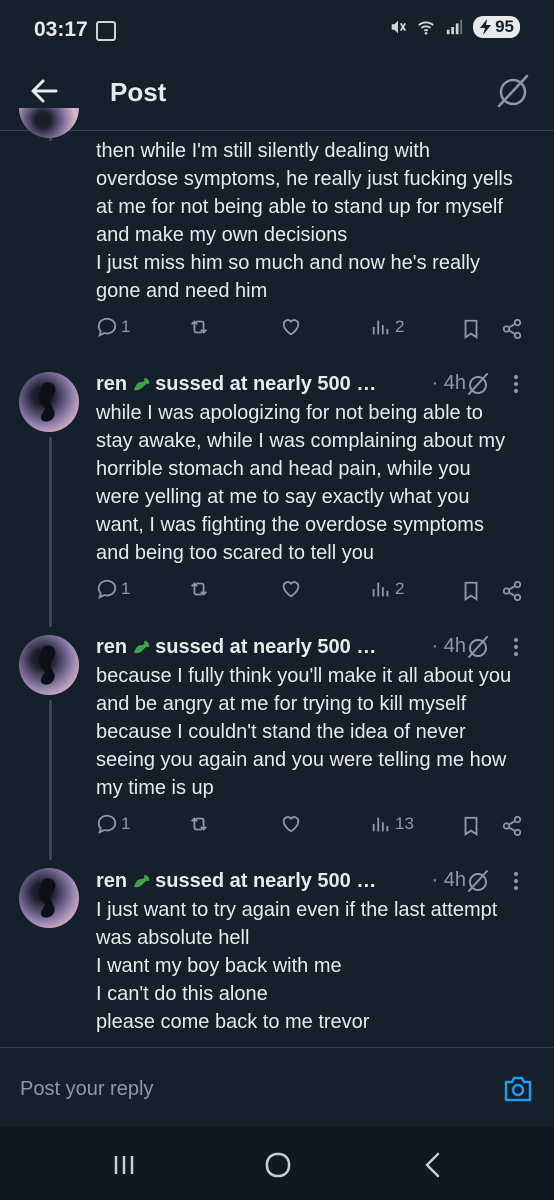 Image resolution: width=554 pixels, height=1200 pixels. I want to click on nav-back-icon, so click(434, 1165).